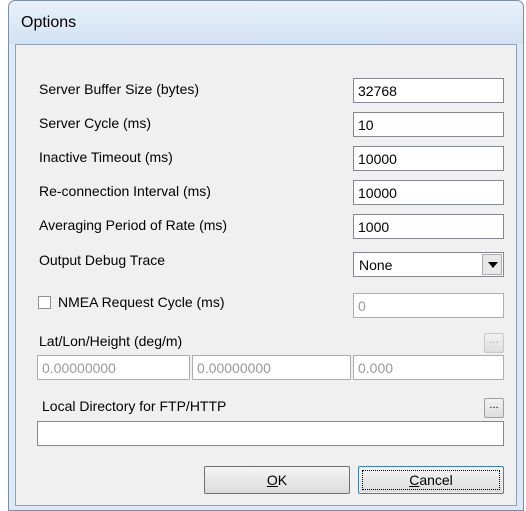  I want to click on reconnection-interval-input: 10000, so click(428, 192).